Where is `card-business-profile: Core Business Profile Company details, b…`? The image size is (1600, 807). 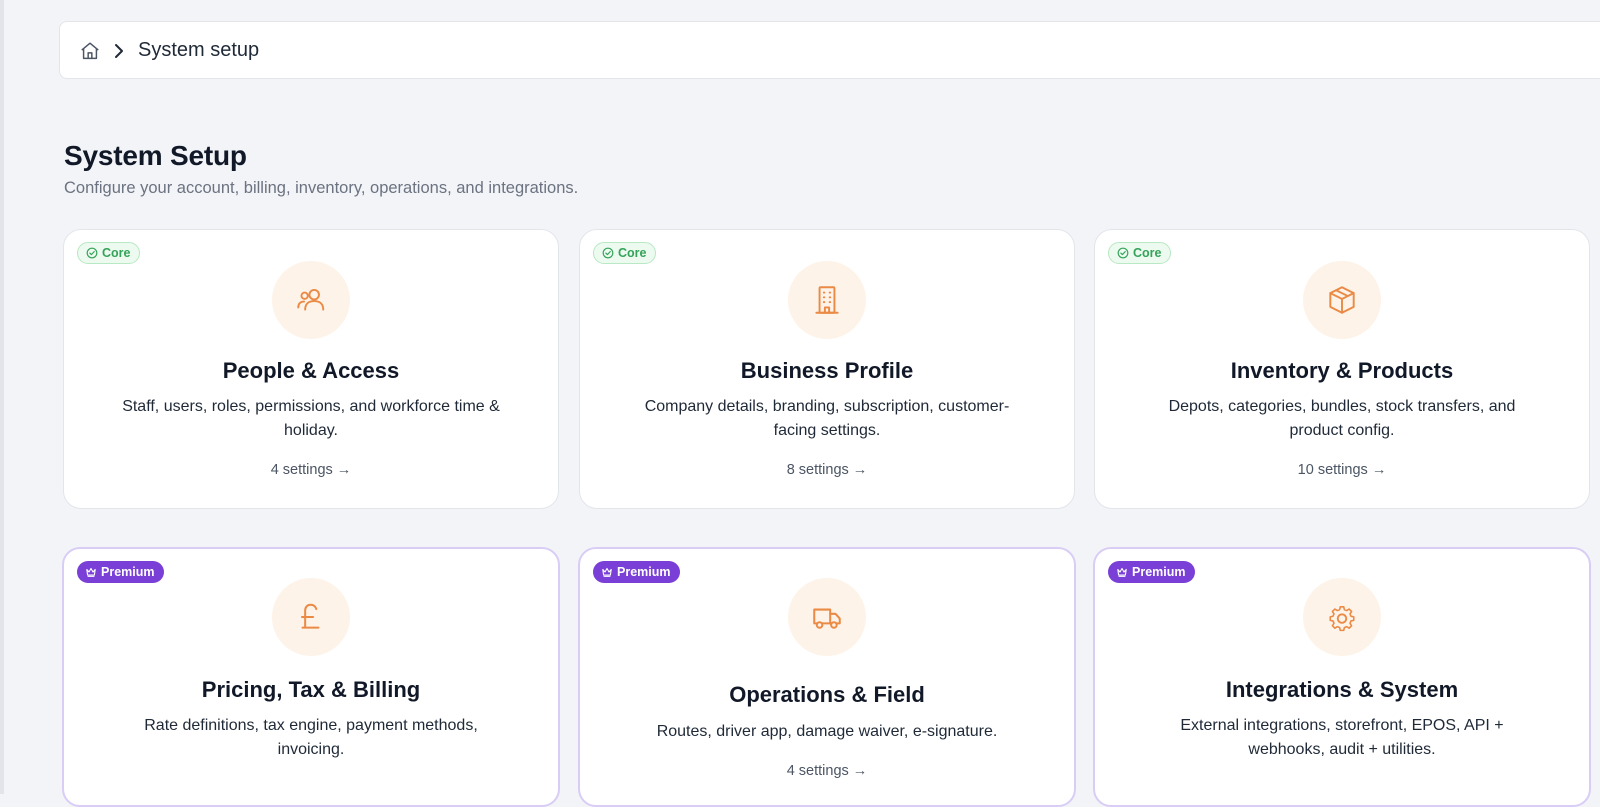
card-business-profile: Core Business Profile Company details, b… is located at coordinates (827, 369).